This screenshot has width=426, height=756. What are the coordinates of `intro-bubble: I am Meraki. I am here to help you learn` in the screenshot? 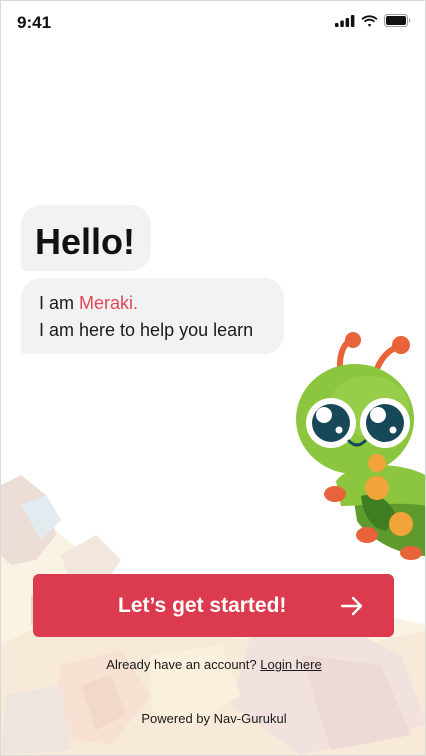 It's located at (152, 316).